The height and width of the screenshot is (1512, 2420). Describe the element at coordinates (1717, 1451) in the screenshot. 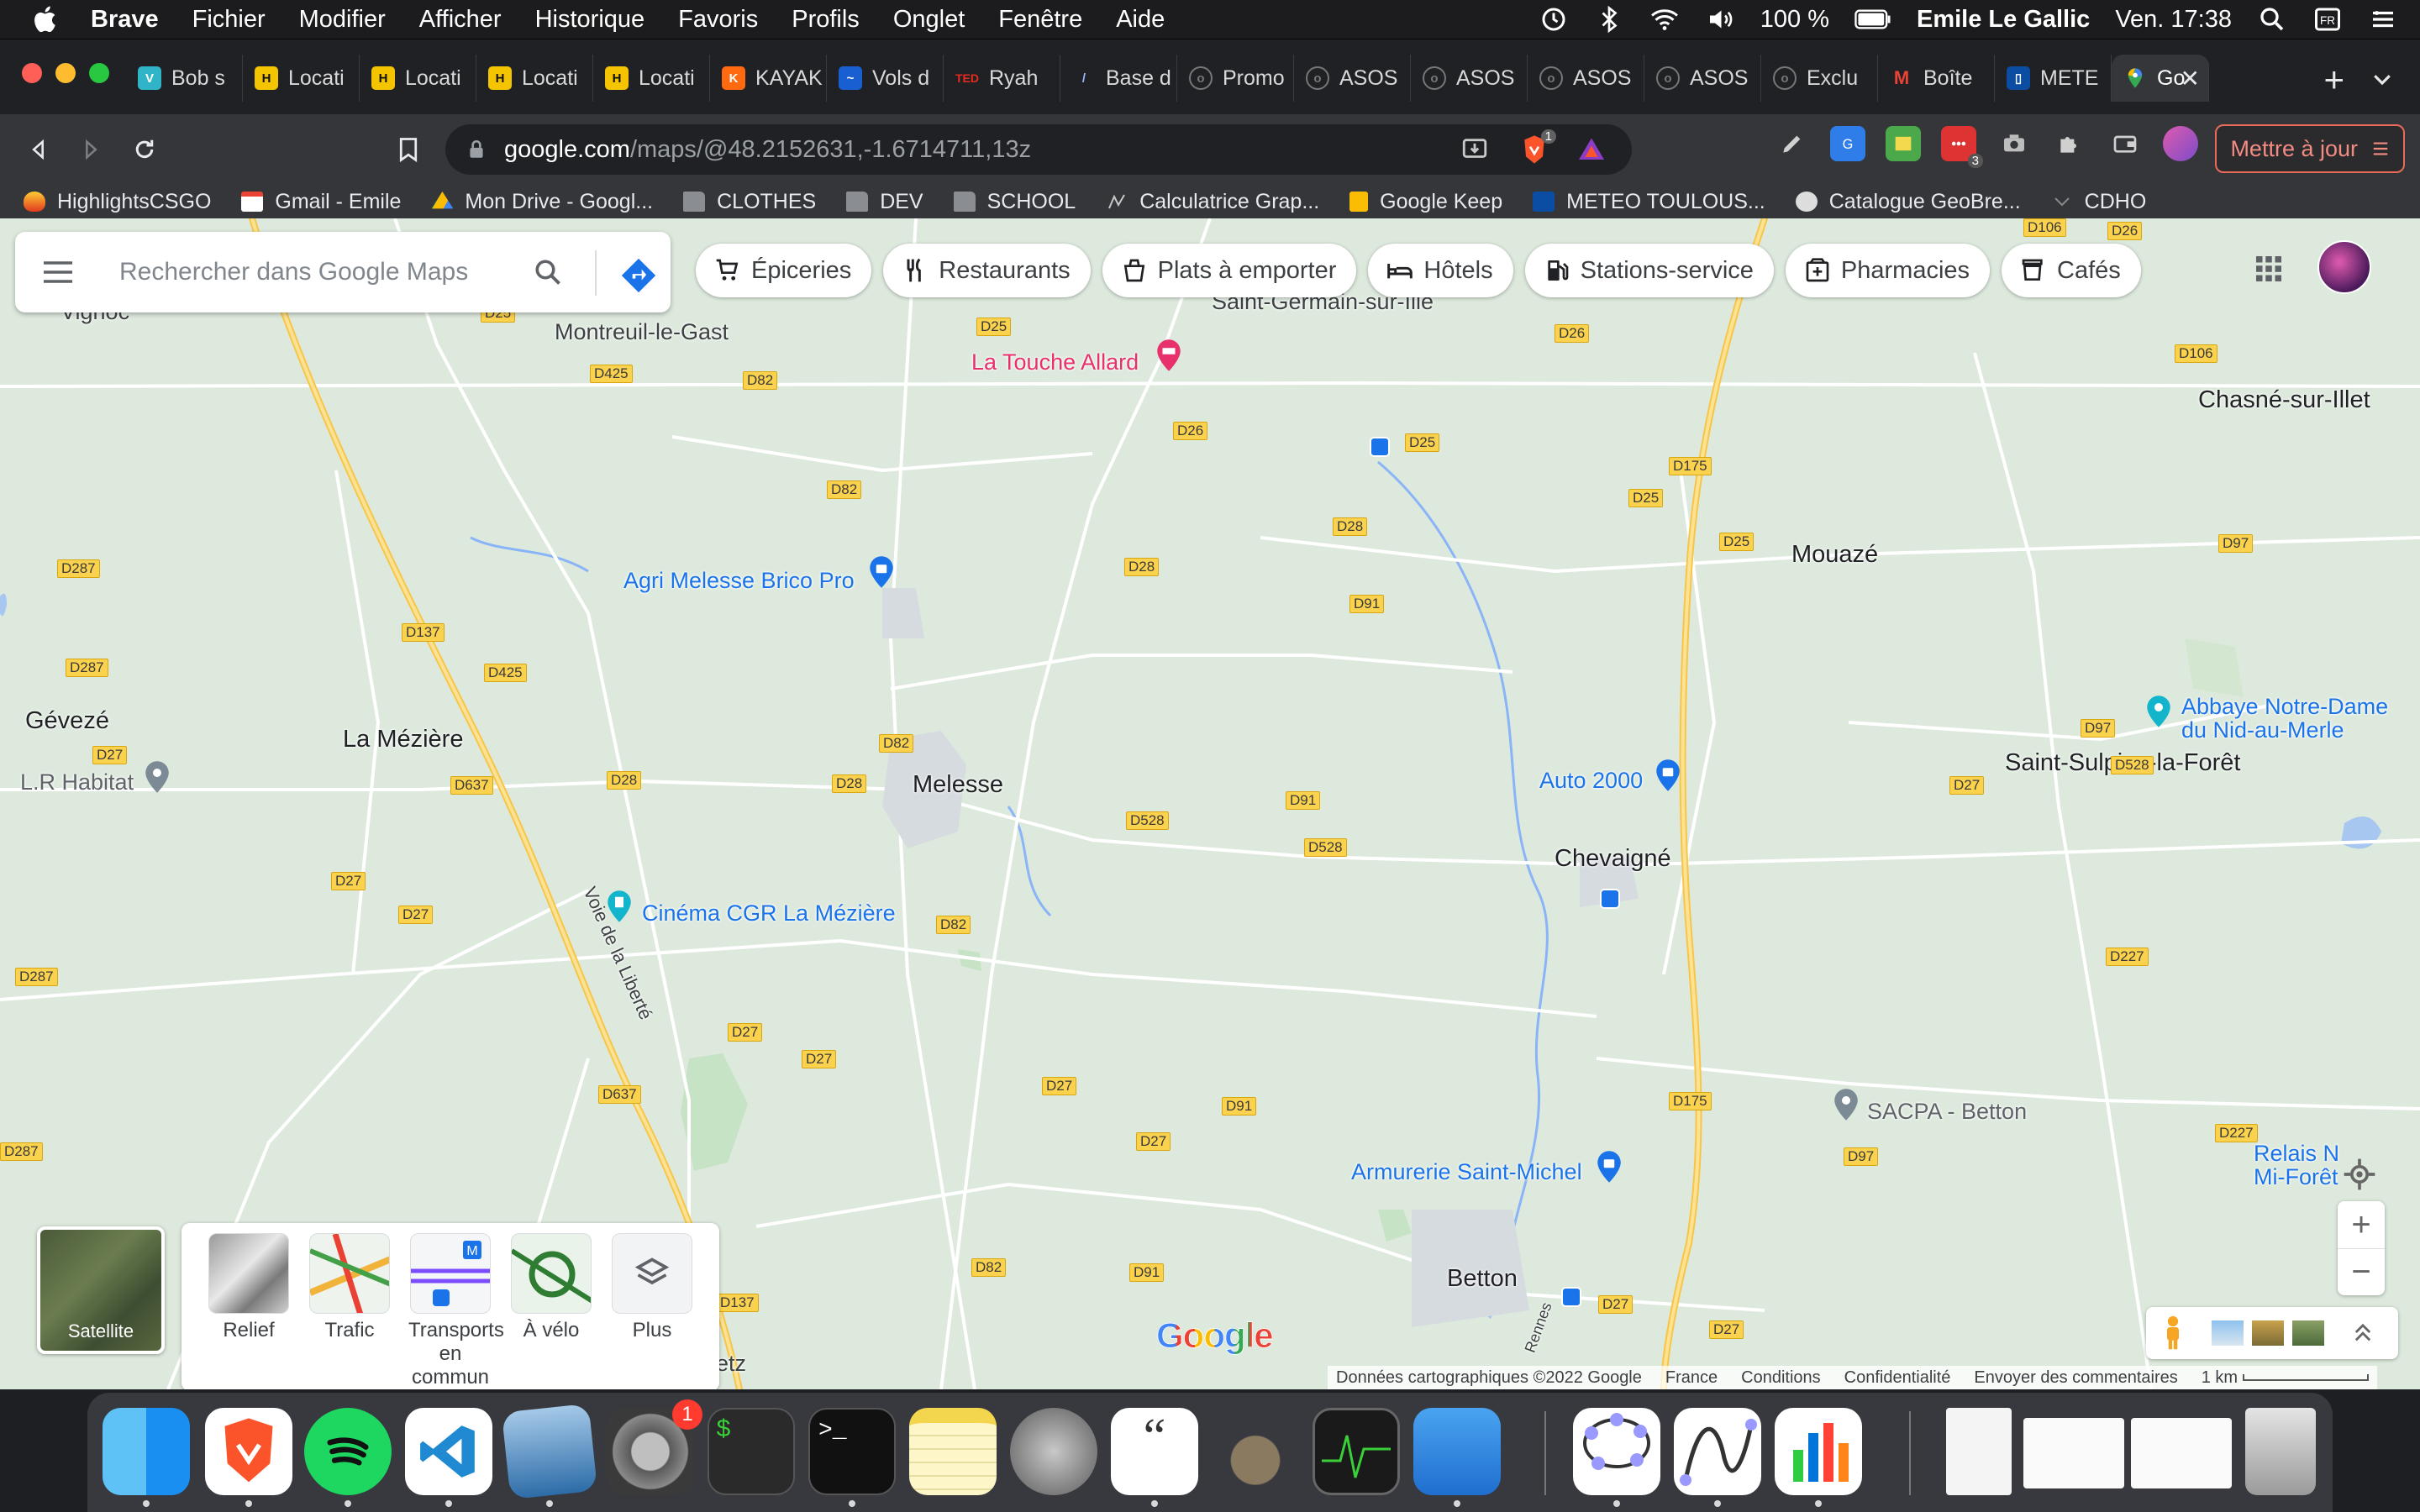

I see `dock-geogebra` at that location.